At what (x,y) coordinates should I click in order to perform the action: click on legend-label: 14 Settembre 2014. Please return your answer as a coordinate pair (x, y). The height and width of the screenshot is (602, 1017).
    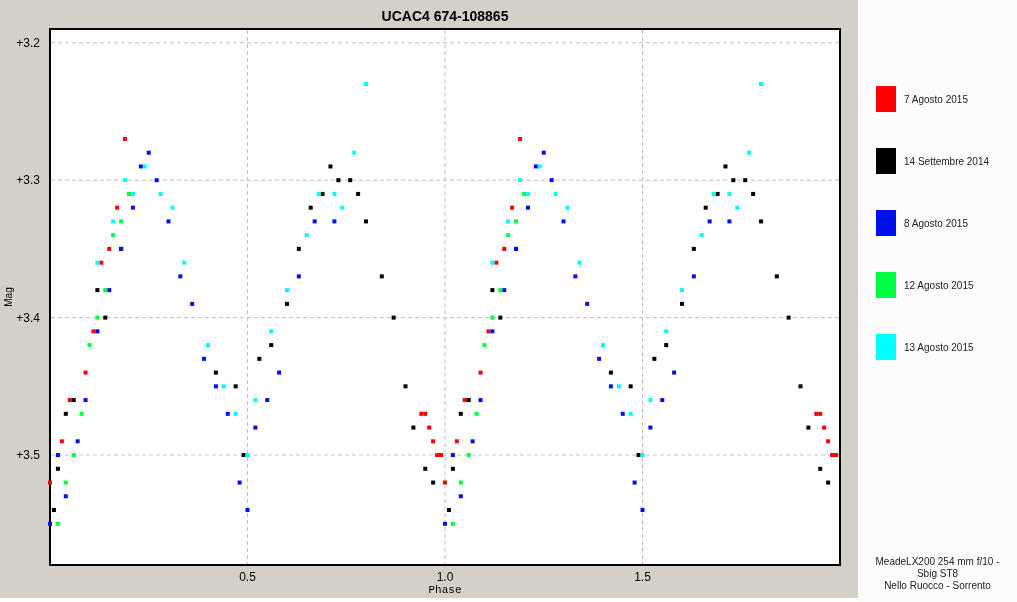
    Looking at the image, I should click on (947, 161).